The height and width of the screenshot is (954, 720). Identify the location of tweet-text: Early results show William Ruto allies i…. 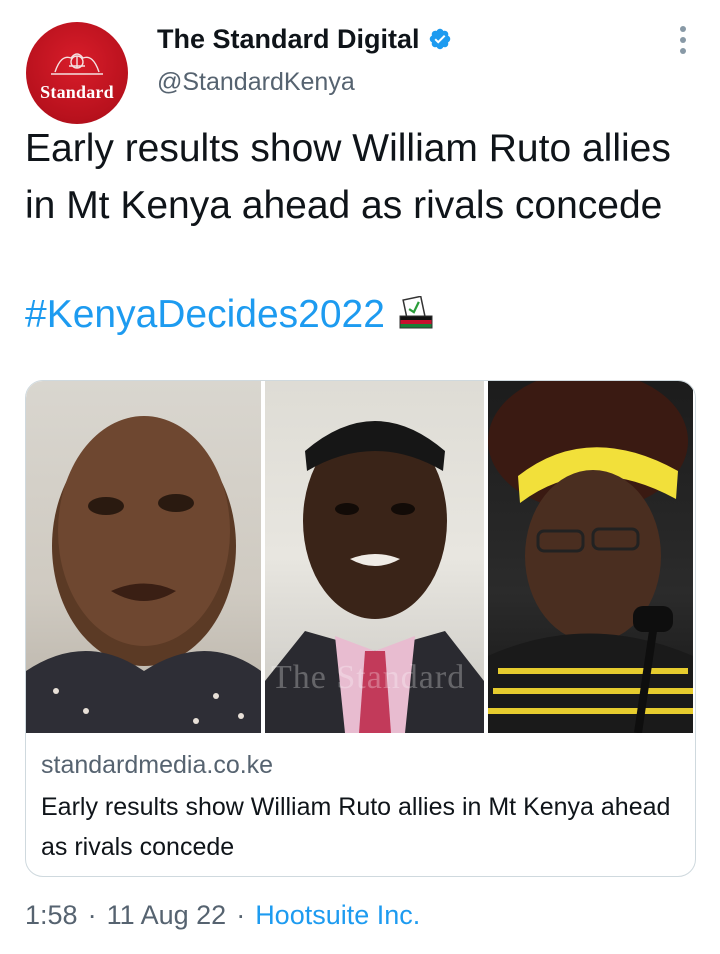
(348, 177).